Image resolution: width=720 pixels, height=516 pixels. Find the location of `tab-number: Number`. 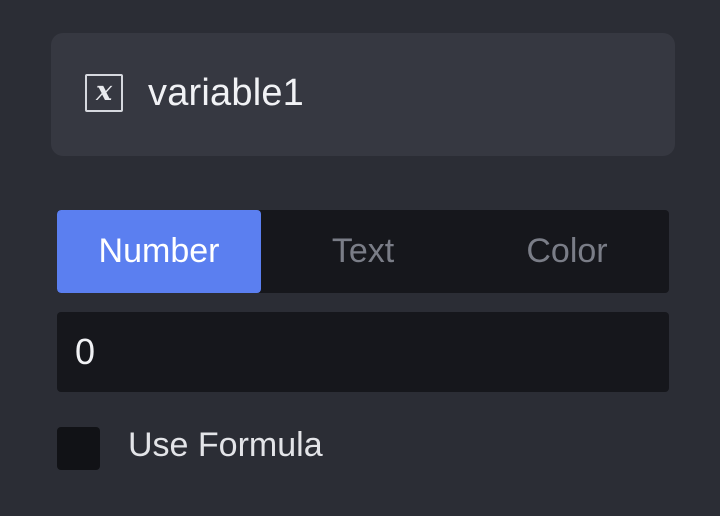

tab-number: Number is located at coordinates (159, 251).